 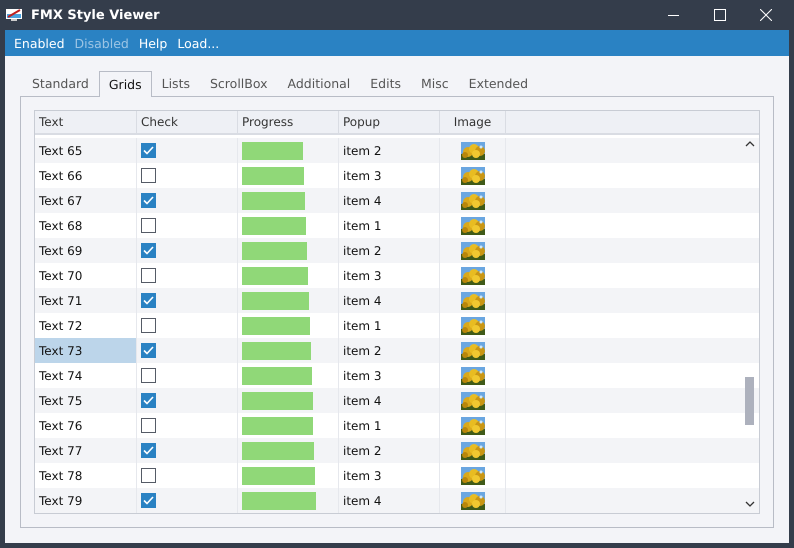 I want to click on tab: Misc, so click(x=435, y=83).